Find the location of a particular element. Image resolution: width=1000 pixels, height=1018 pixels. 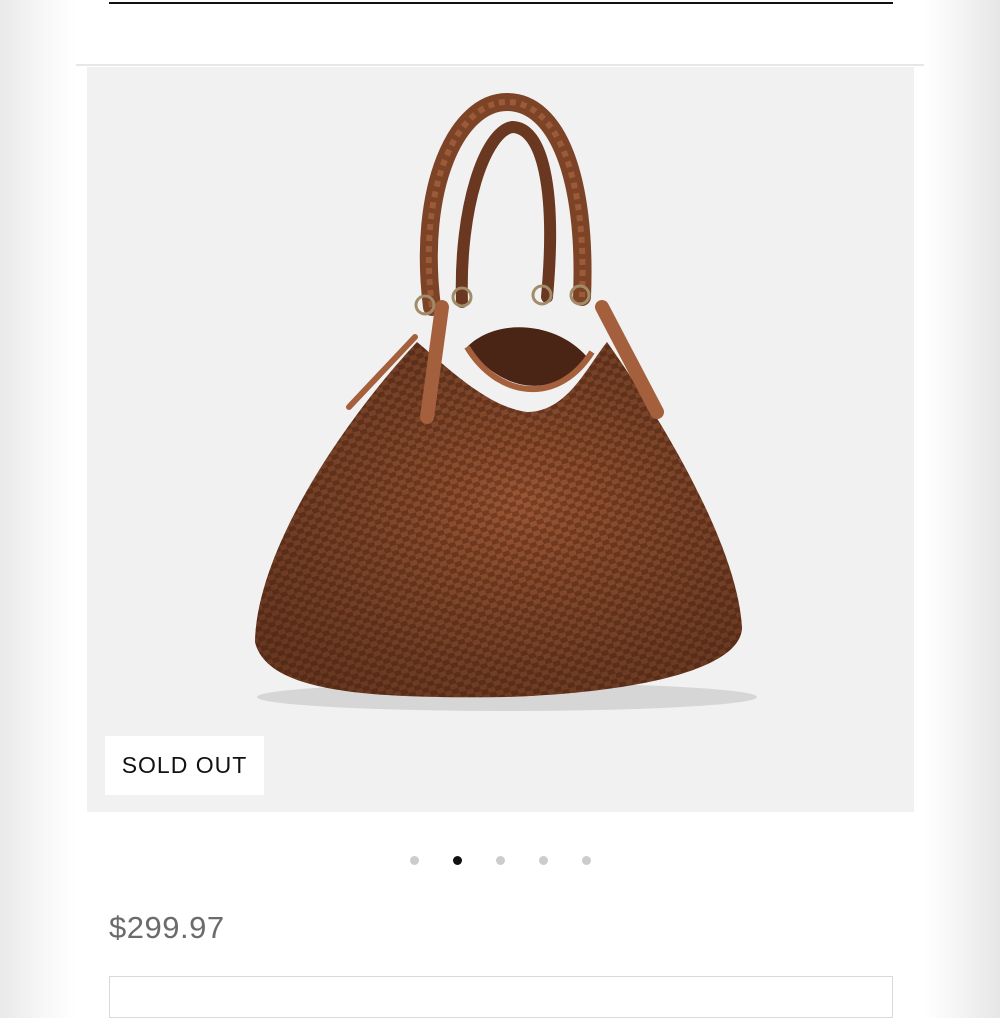

gallery-dot-active is located at coordinates (457, 860).